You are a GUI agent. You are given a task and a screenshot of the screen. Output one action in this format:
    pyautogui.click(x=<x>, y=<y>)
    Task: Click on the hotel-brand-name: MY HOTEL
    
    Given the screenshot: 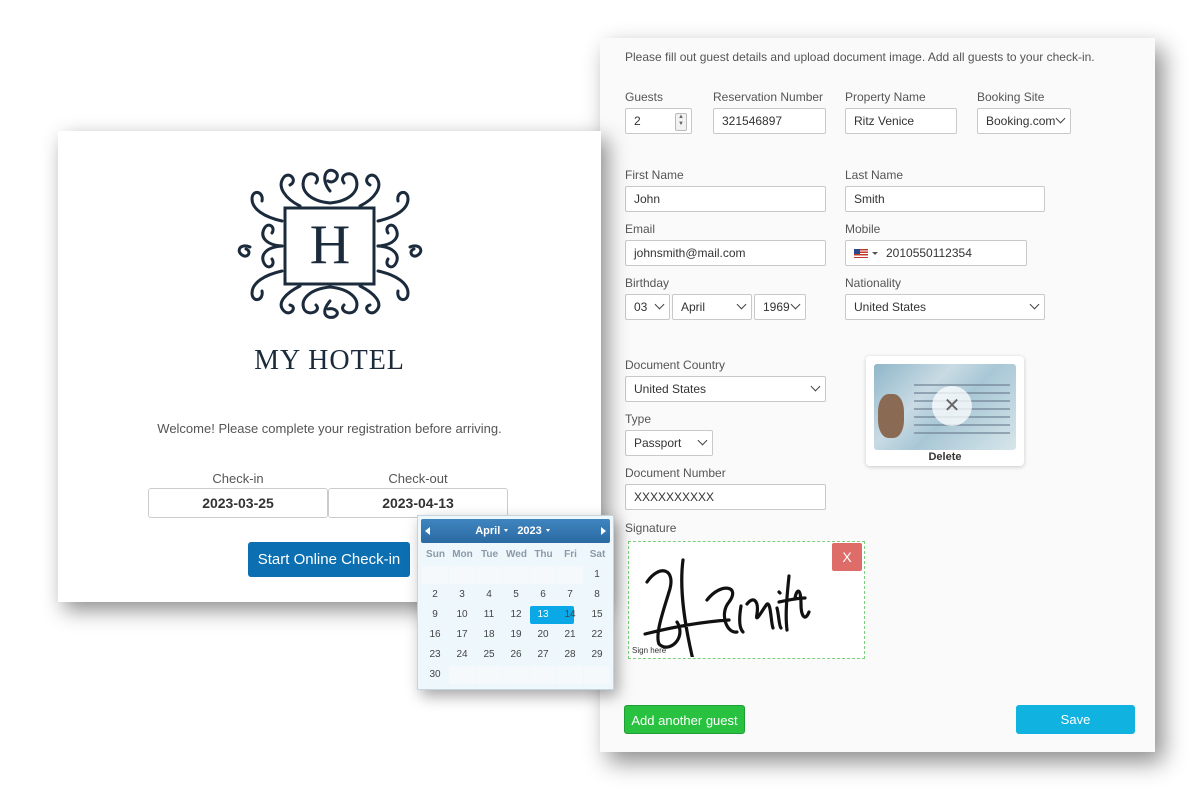 What is the action you would take?
    pyautogui.click(x=329, y=360)
    